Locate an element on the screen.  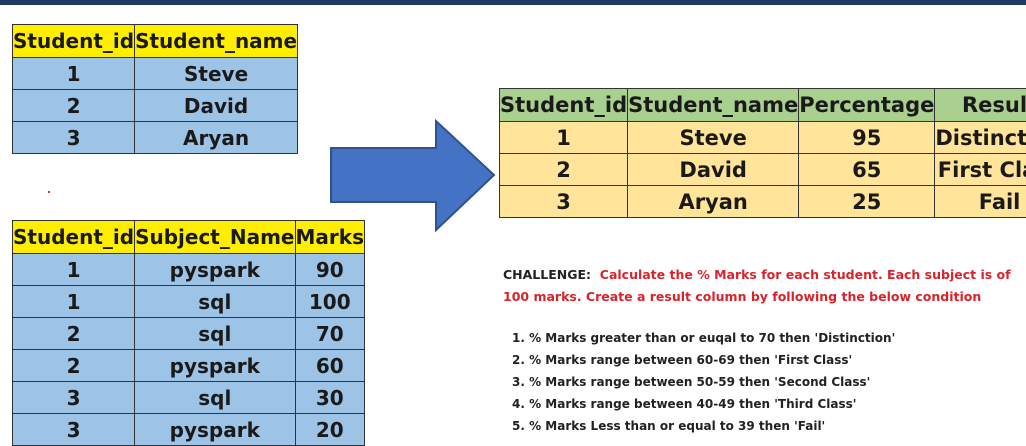
table-cell: 60 is located at coordinates (329, 365).